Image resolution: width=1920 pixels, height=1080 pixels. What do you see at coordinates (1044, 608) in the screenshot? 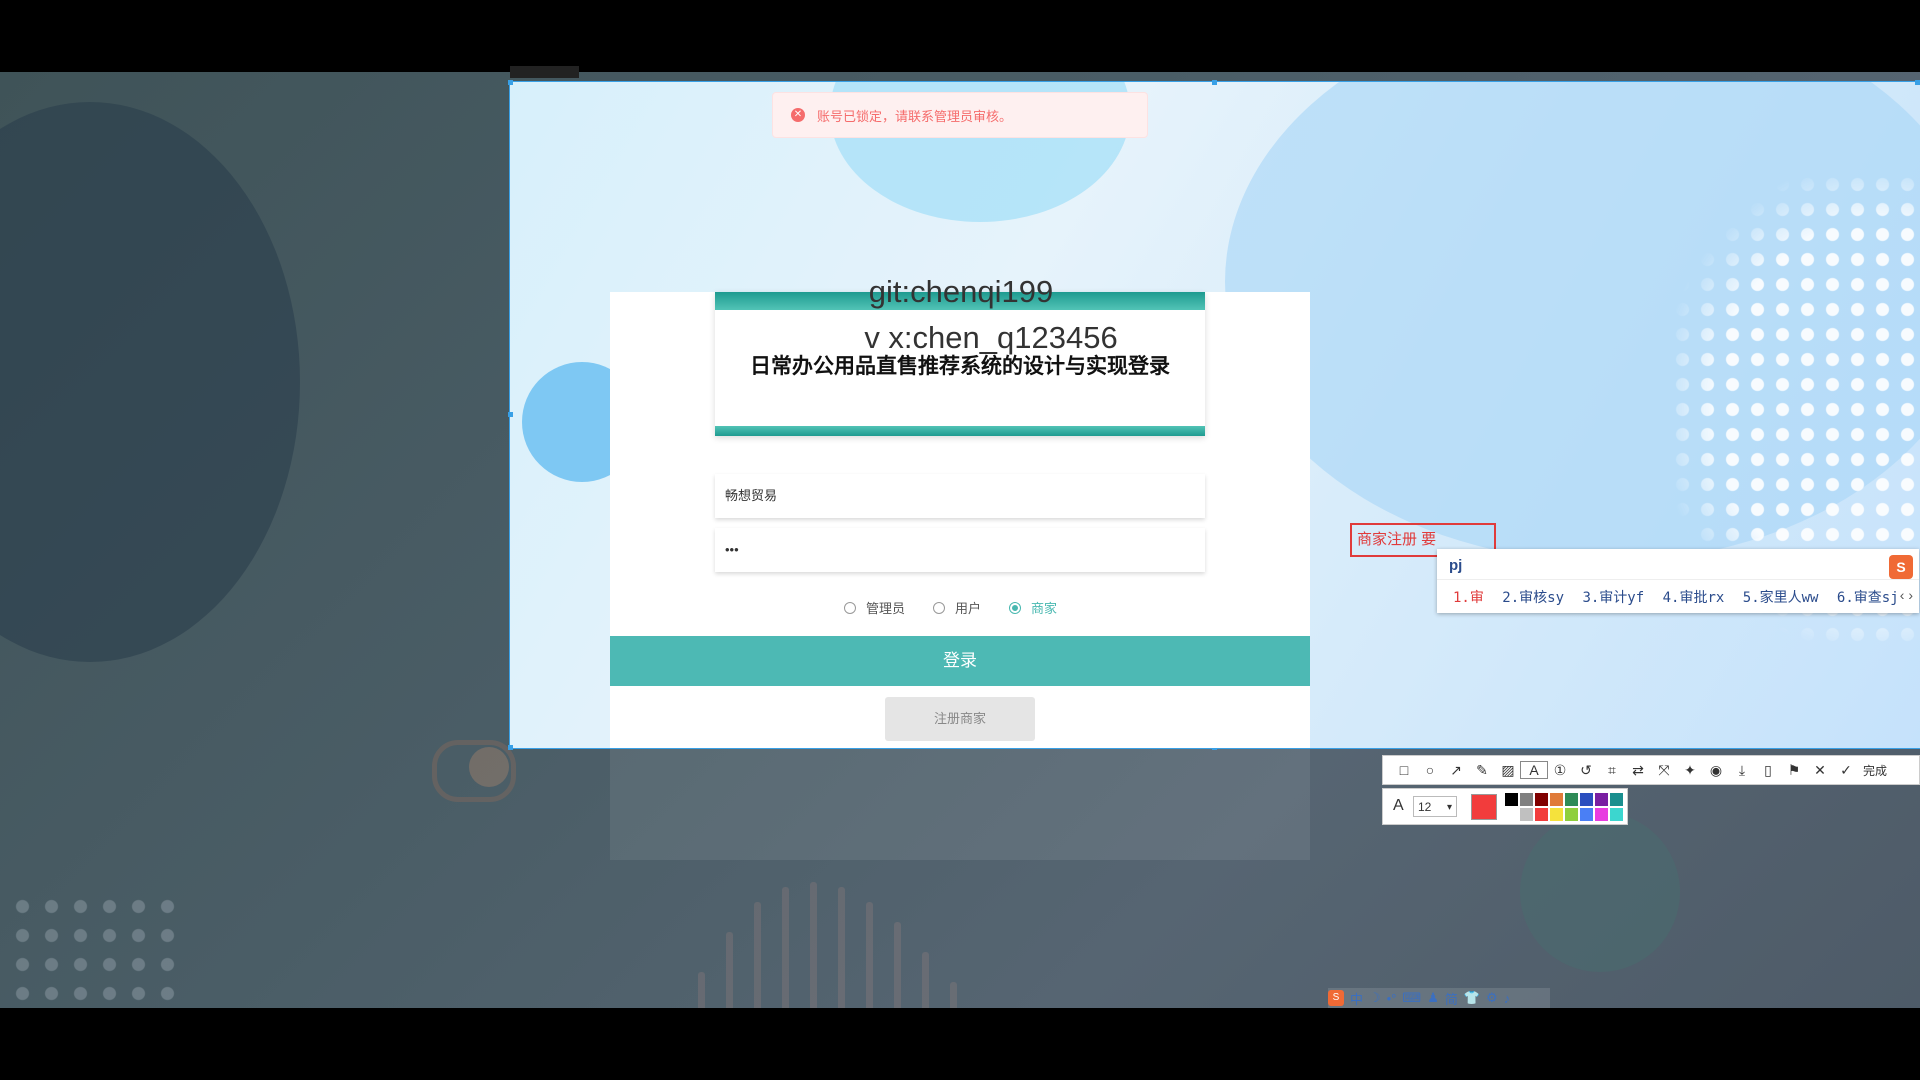
I see `role-label: 商家` at bounding box center [1044, 608].